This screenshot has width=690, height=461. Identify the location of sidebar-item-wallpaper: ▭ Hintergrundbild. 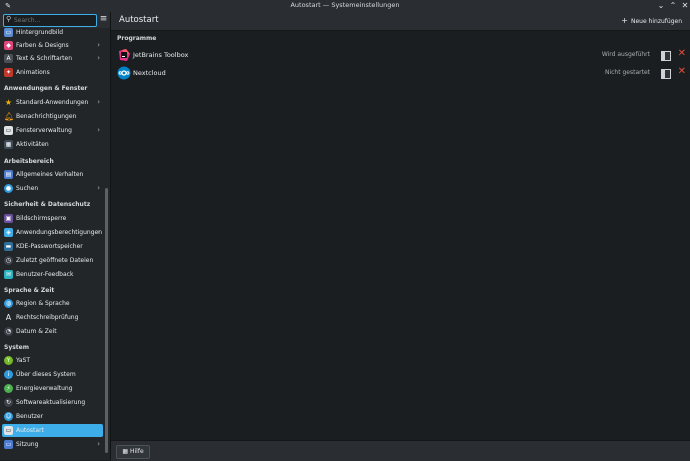
(52, 33).